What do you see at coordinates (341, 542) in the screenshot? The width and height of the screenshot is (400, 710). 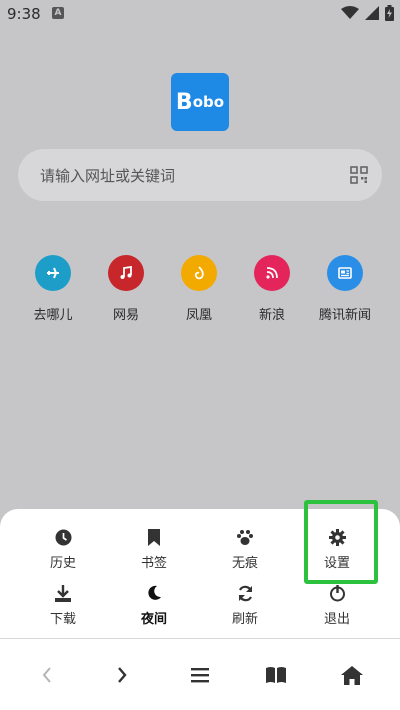 I see `settings-highlight-box` at bounding box center [341, 542].